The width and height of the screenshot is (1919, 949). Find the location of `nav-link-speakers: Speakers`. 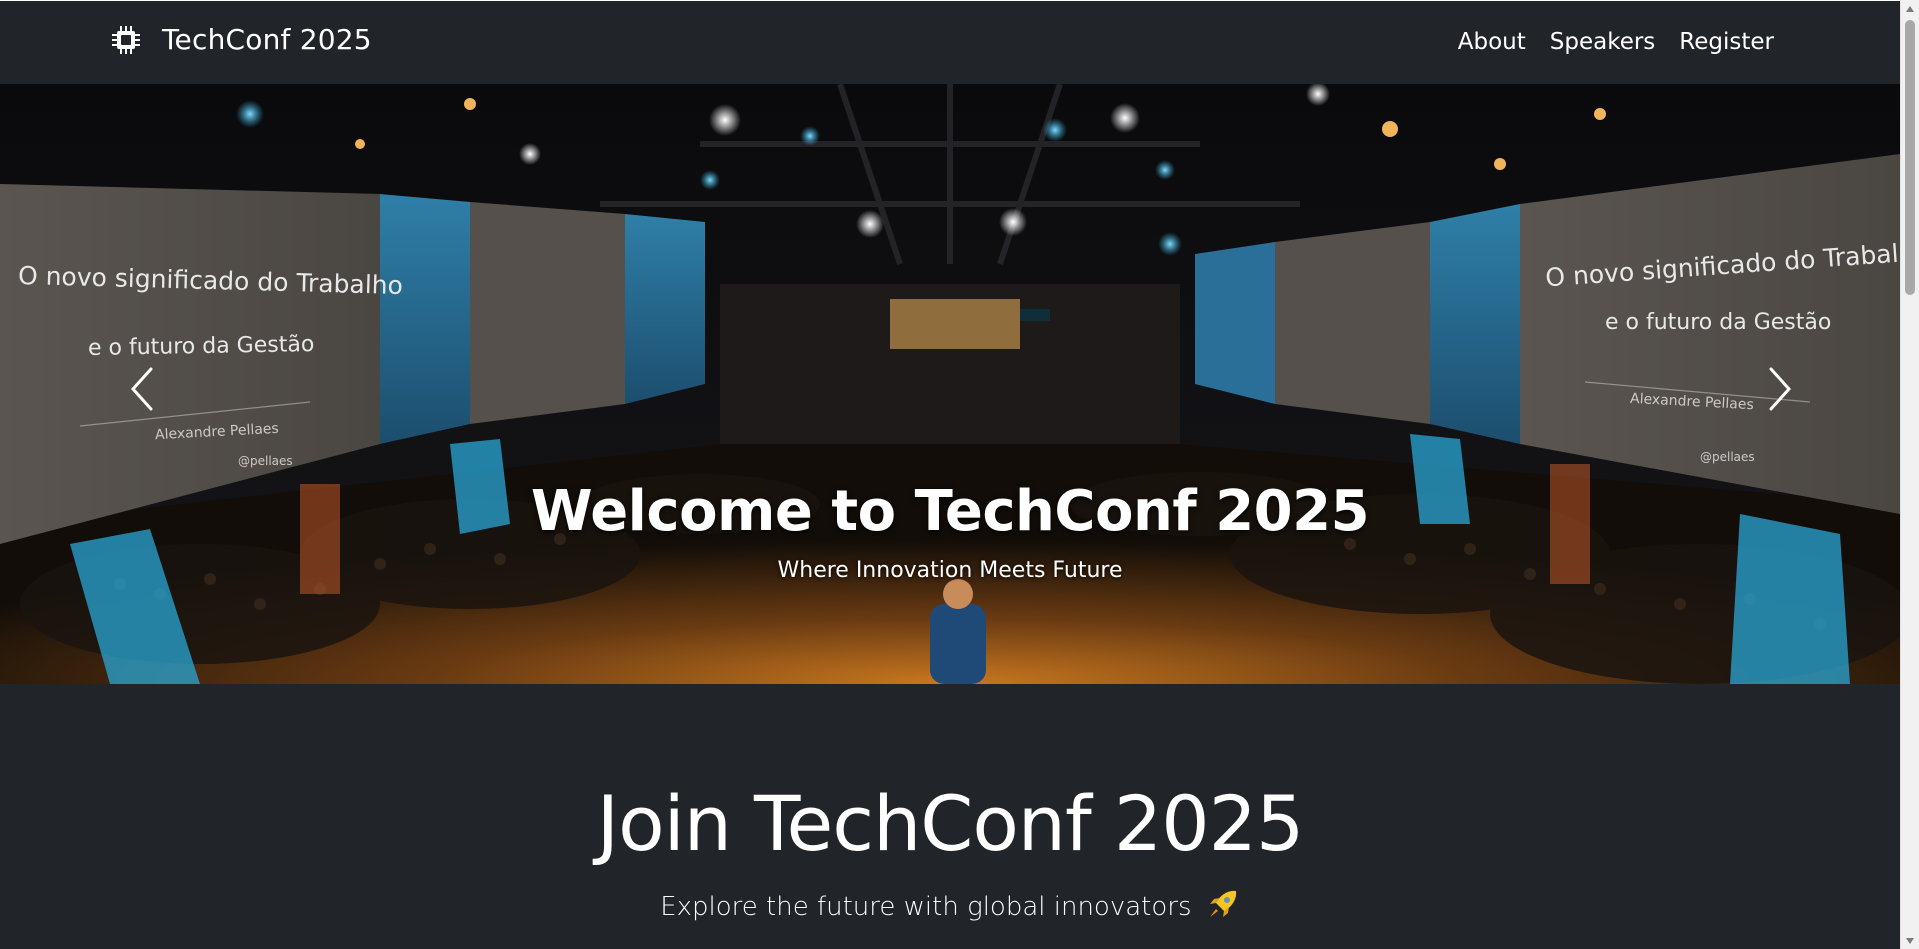

nav-link-speakers: Speakers is located at coordinates (1603, 42).